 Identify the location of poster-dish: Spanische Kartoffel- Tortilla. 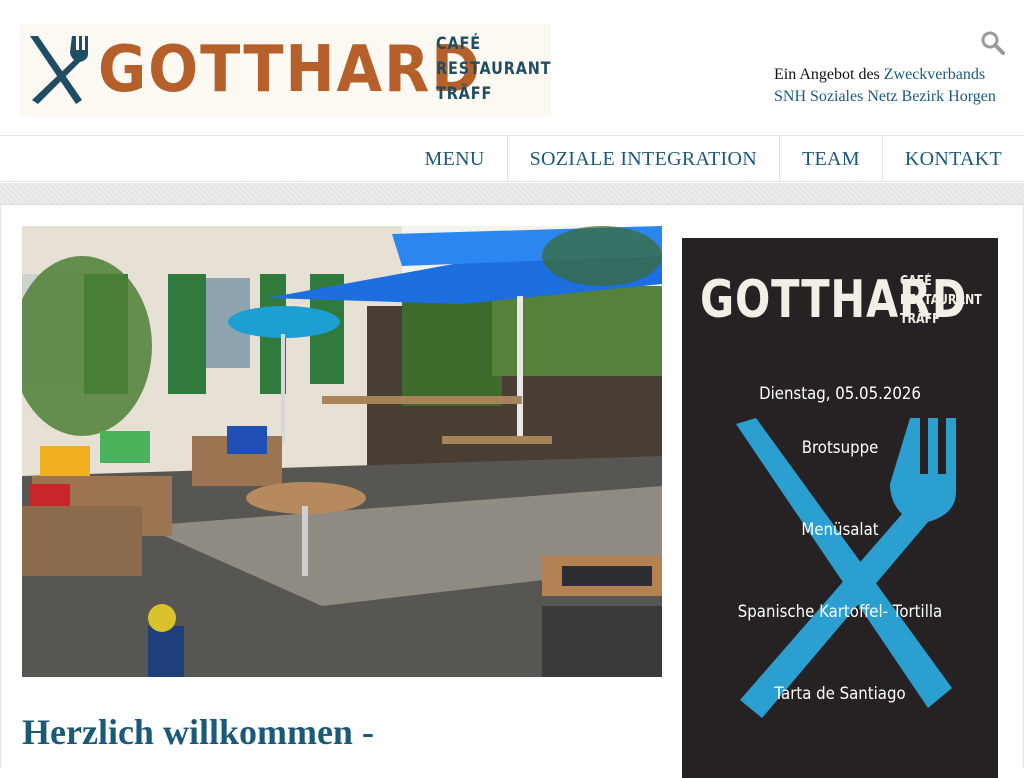
(840, 612).